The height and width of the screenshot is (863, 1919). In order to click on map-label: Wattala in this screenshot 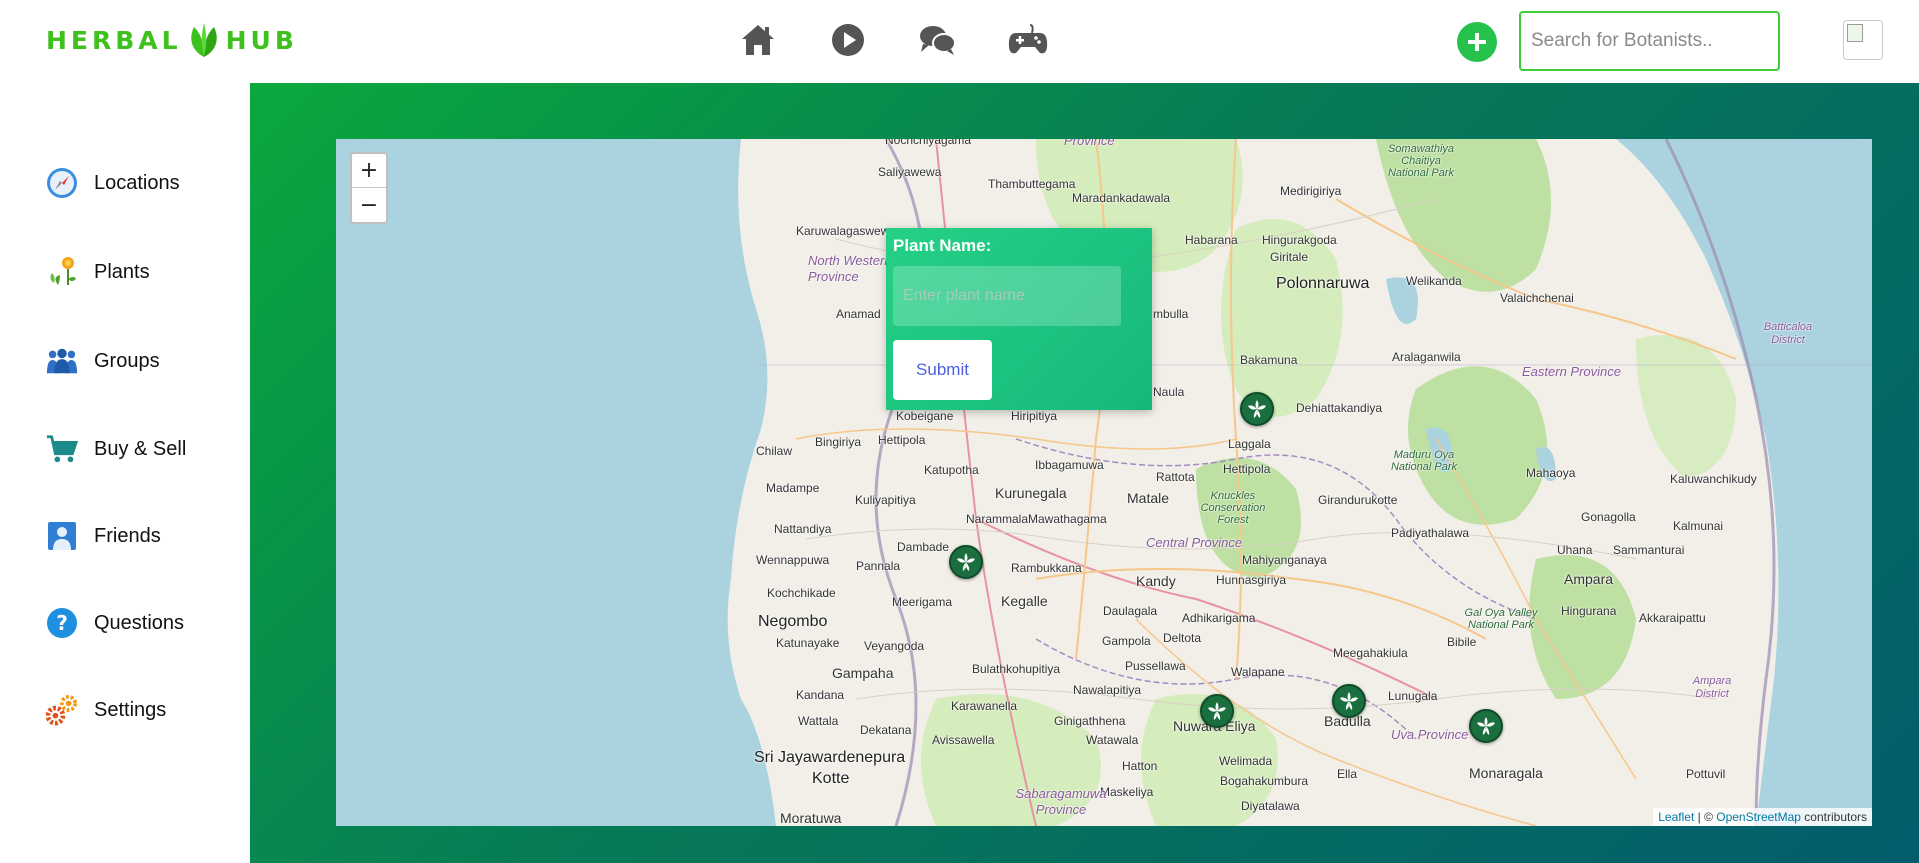, I will do `click(818, 721)`.